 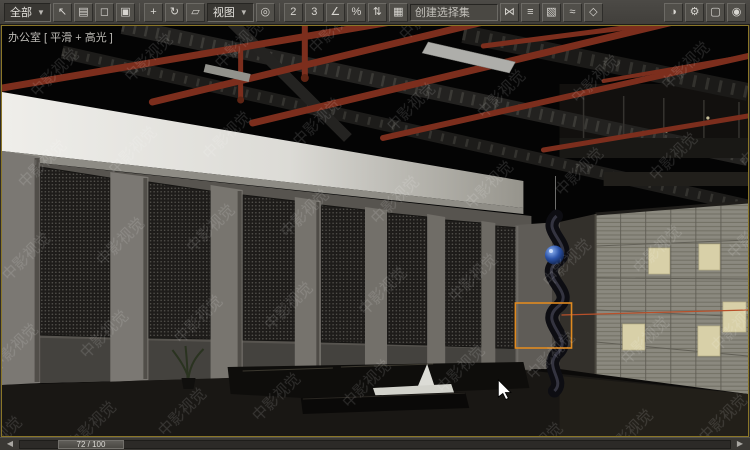 I want to click on snap-2d-icon: 2, so click(x=293, y=12).